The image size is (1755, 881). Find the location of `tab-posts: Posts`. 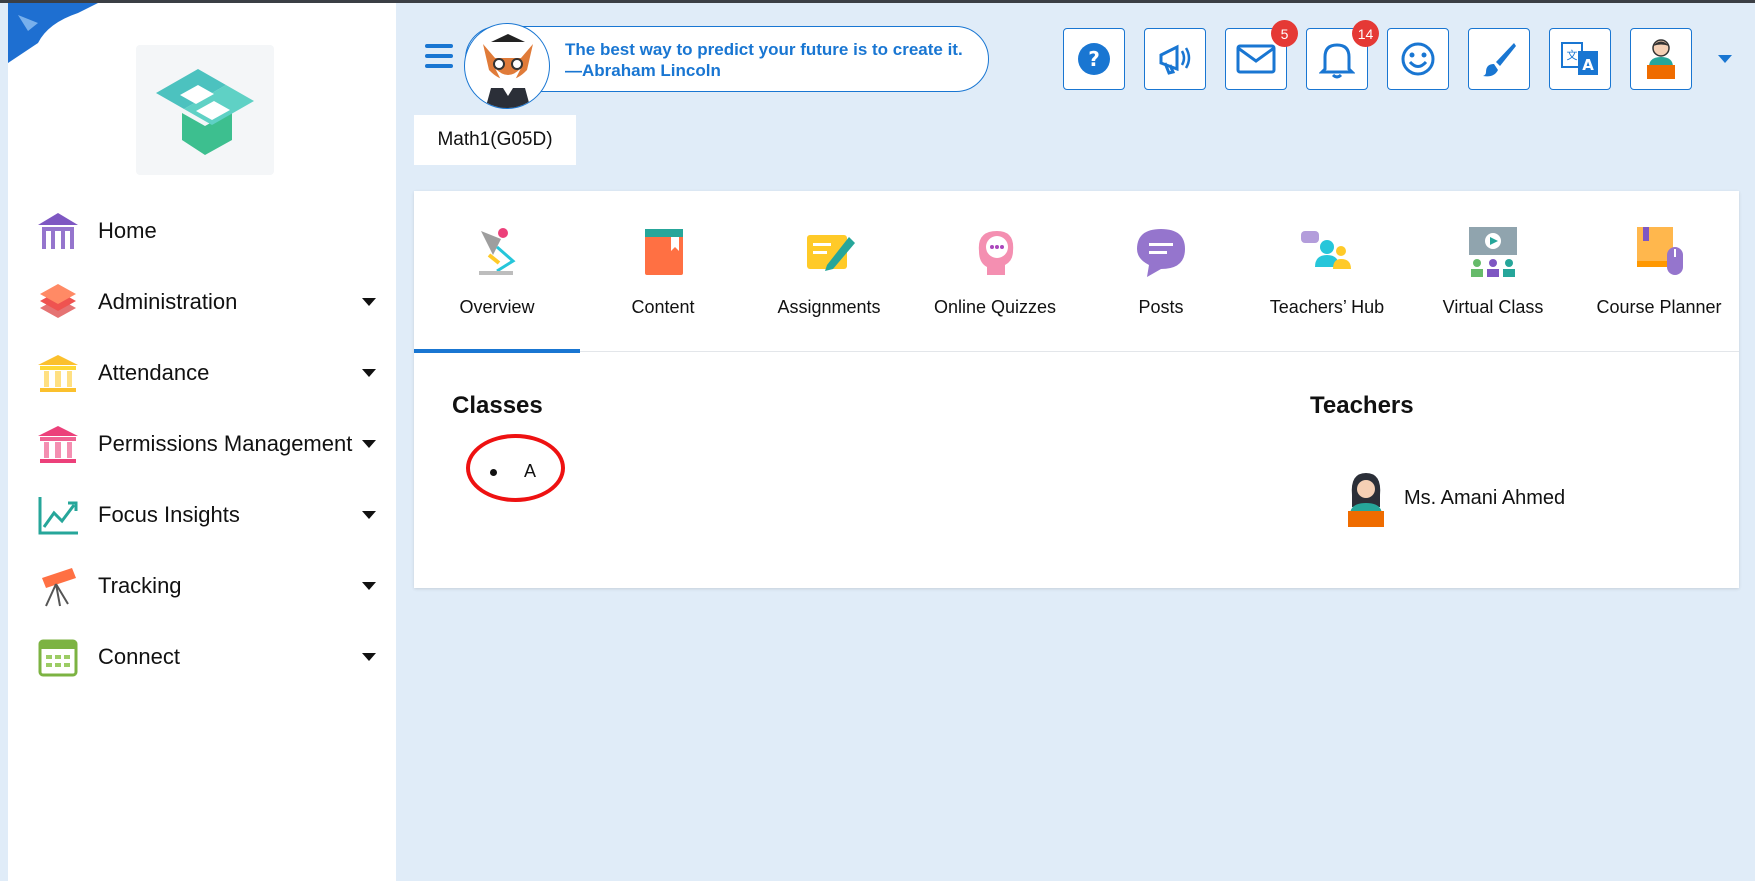

tab-posts: Posts is located at coordinates (1161, 271).